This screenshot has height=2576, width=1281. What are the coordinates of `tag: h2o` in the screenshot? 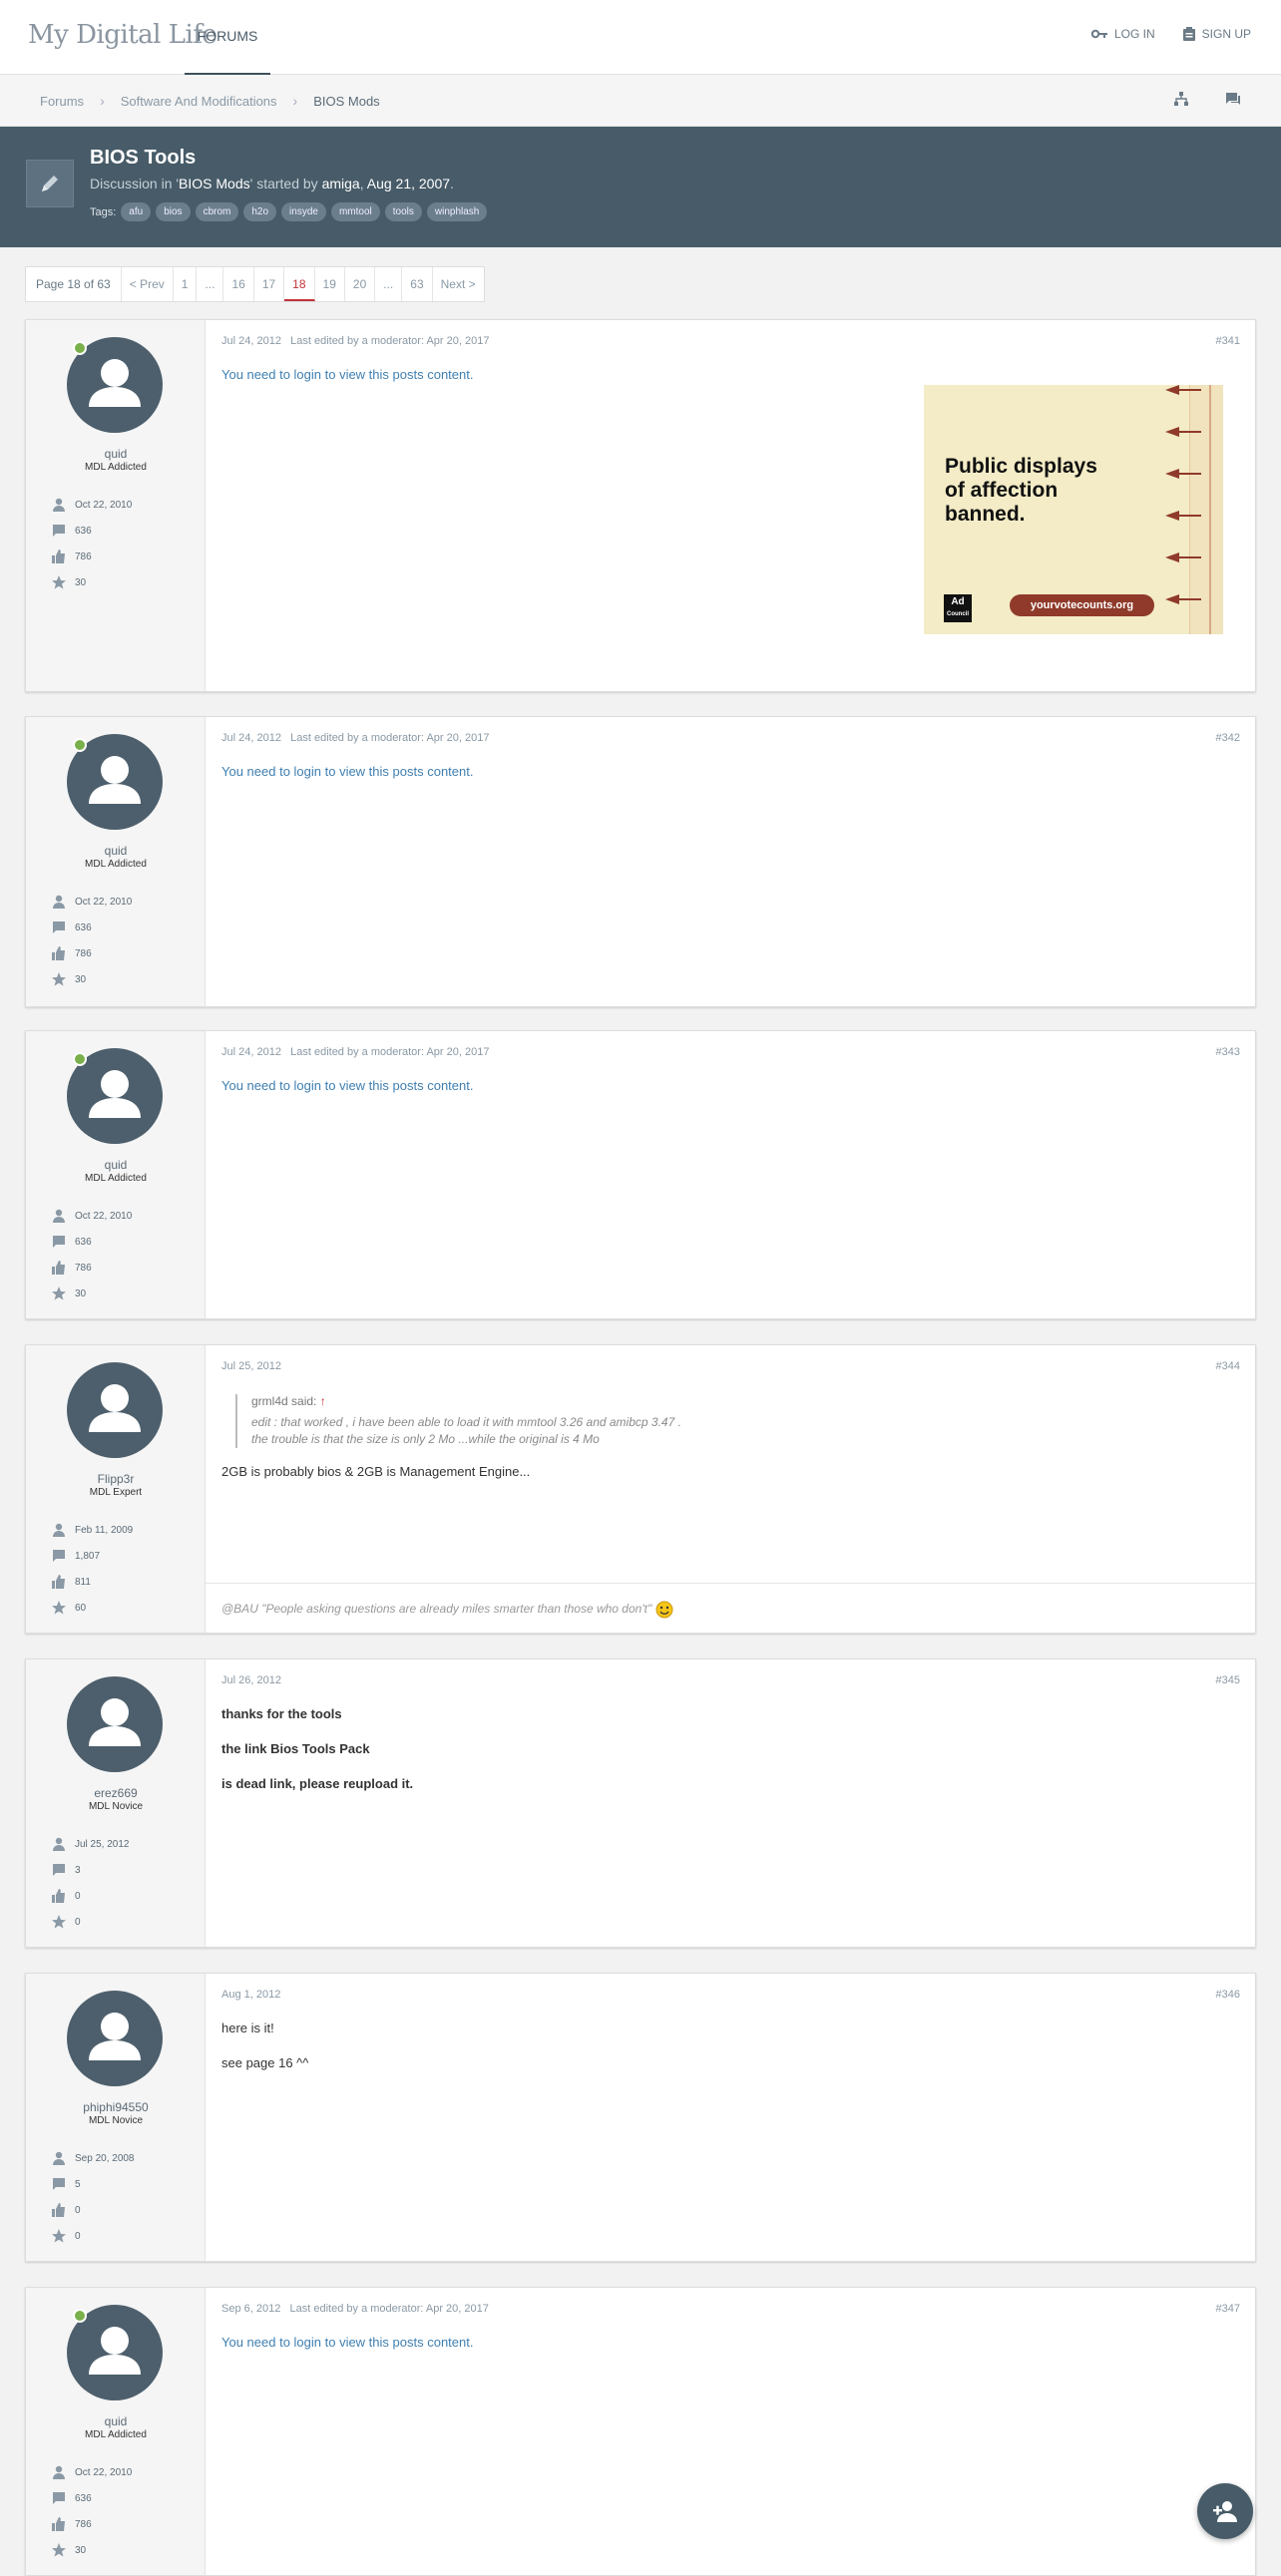 It's located at (260, 212).